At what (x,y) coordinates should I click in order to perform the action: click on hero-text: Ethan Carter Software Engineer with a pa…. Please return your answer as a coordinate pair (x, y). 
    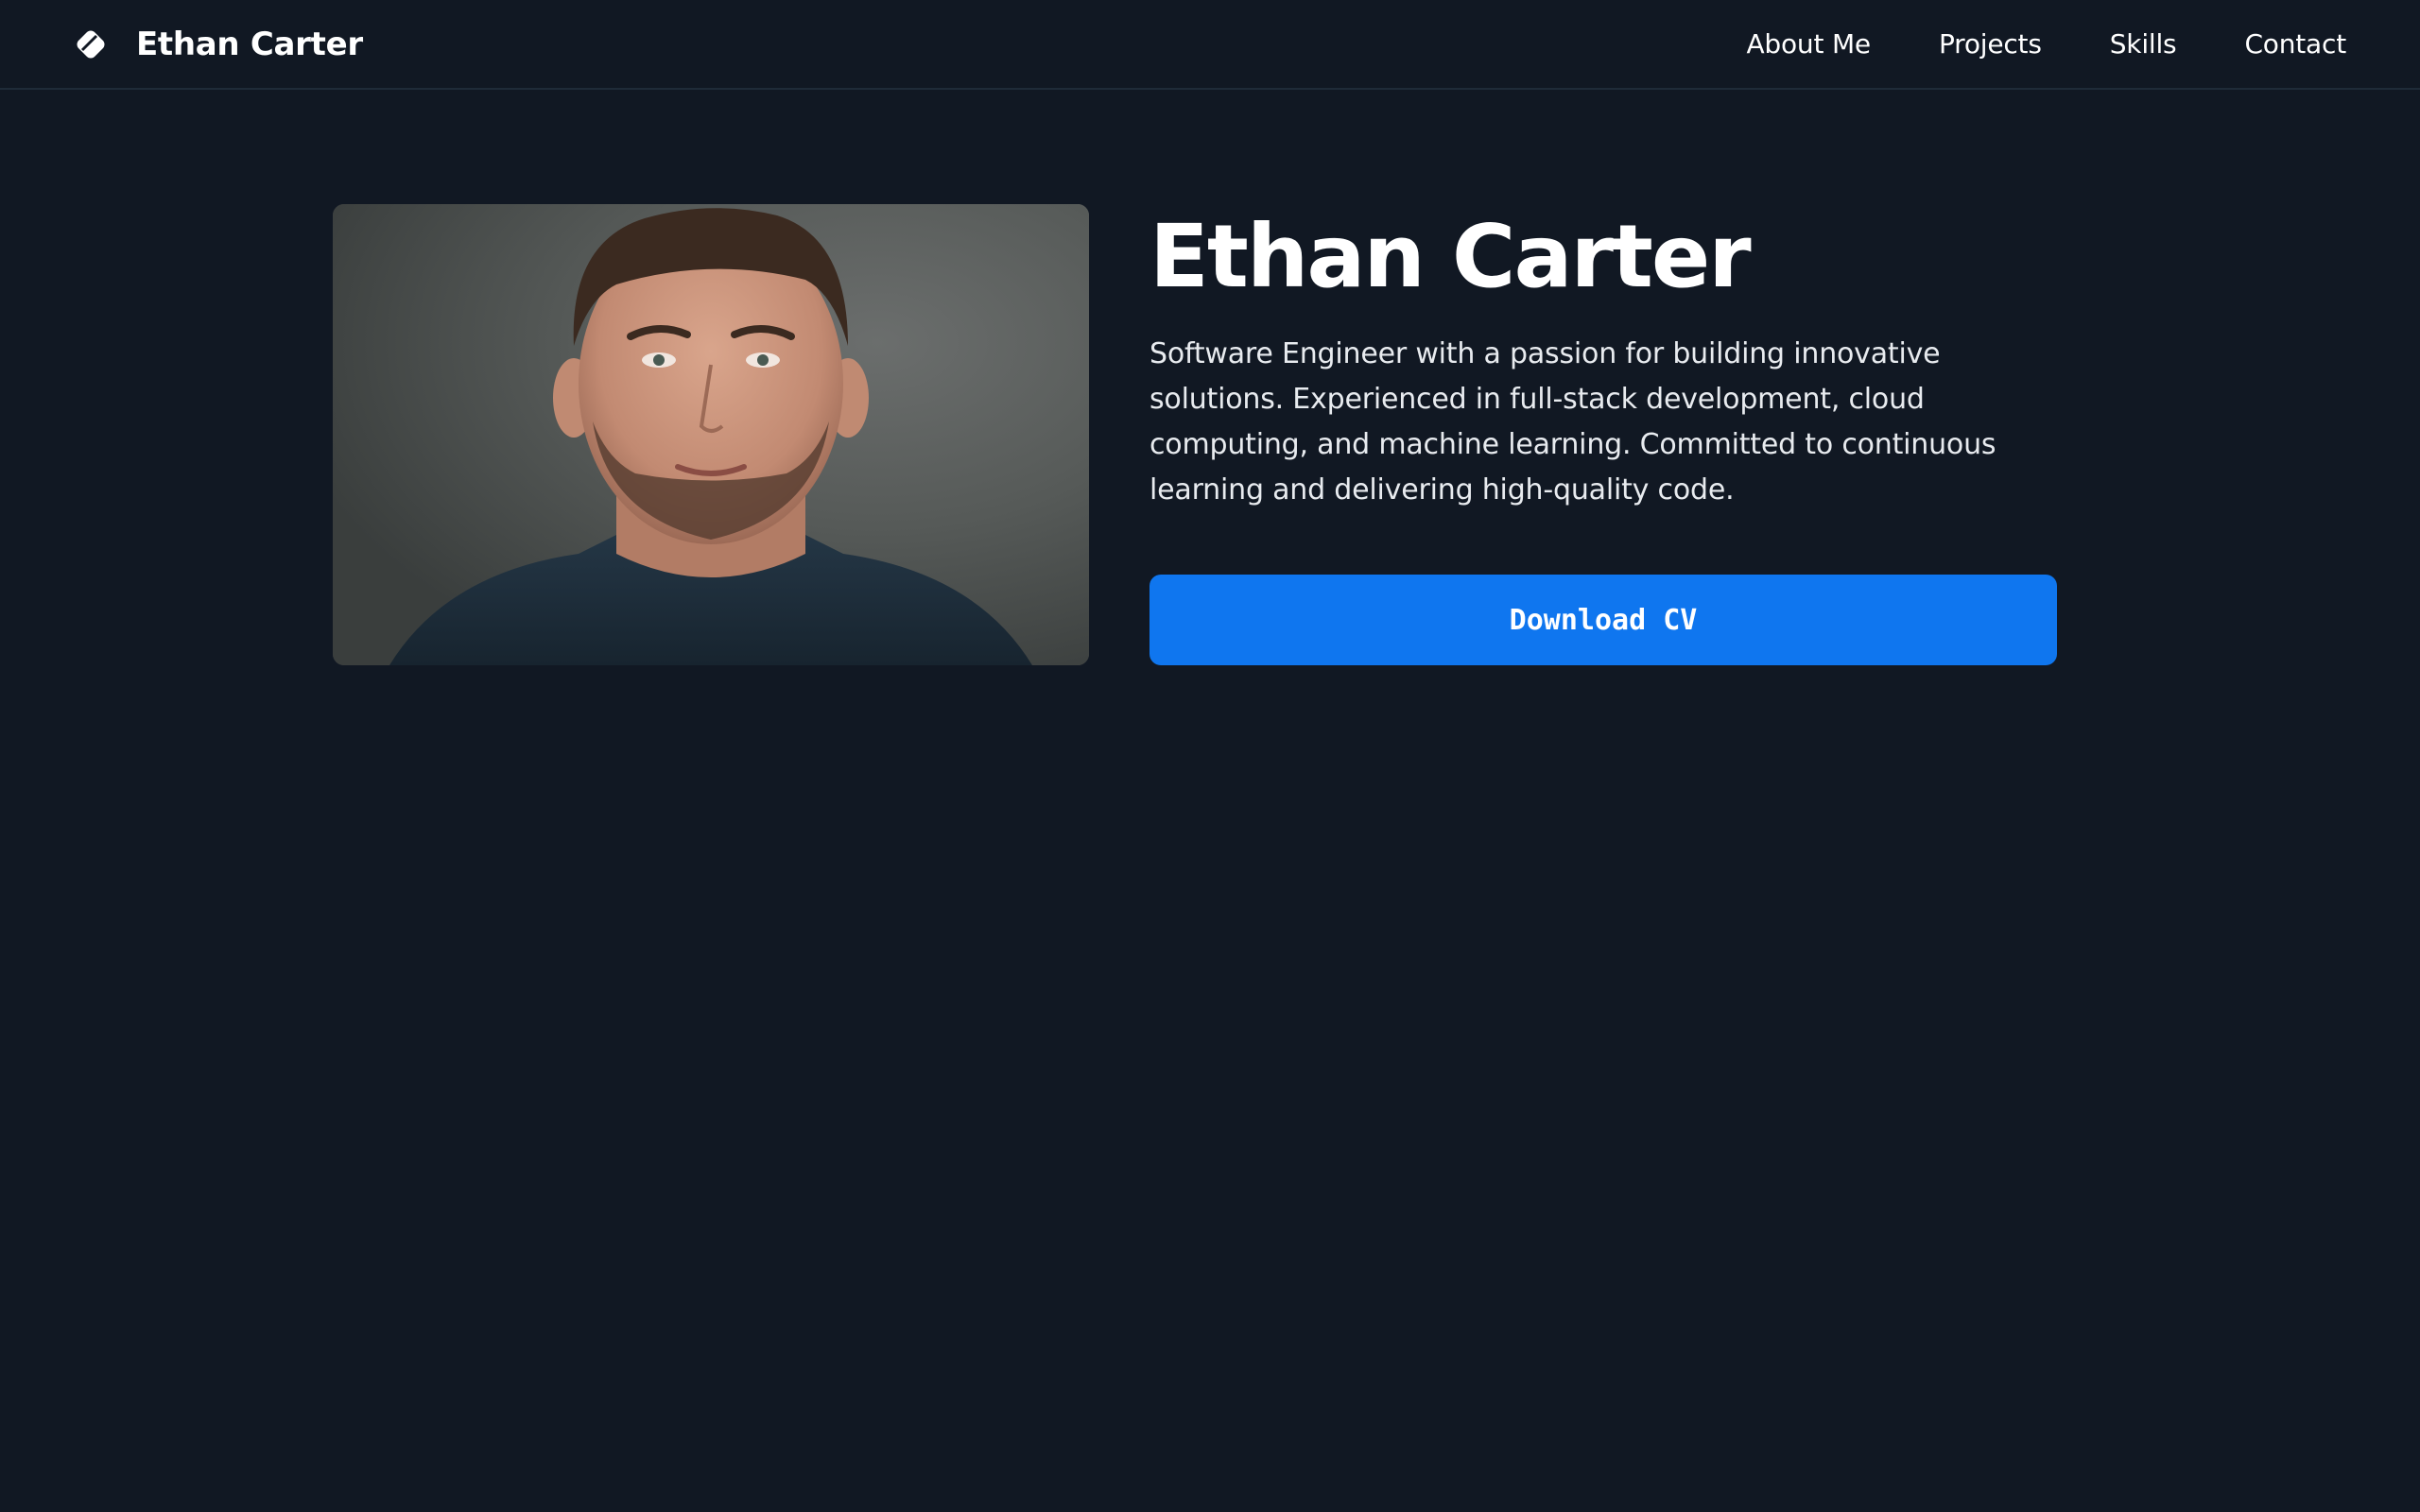
    Looking at the image, I should click on (1603, 358).